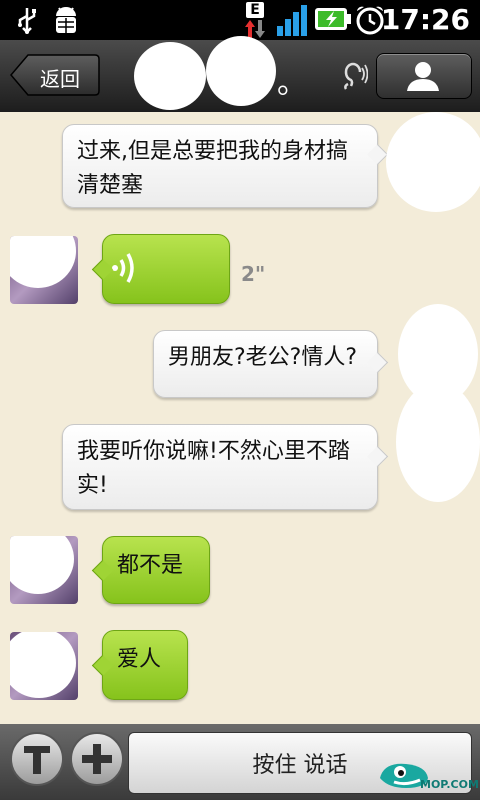 This screenshot has height=800, width=480. Describe the element at coordinates (212, 151) in the screenshot. I see `message-text: 过来,但是总要把我的身材搞` at that location.